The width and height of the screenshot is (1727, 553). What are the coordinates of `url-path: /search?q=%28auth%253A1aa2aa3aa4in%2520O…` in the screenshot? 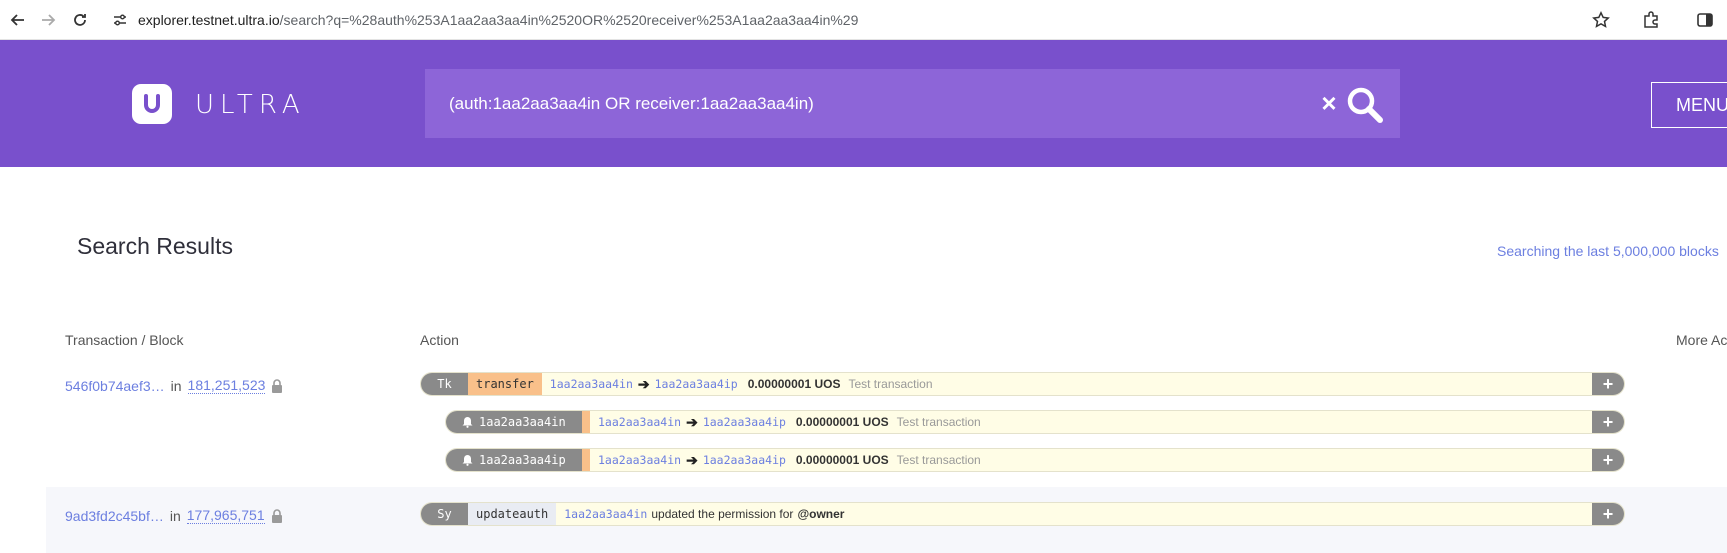 It's located at (569, 20).